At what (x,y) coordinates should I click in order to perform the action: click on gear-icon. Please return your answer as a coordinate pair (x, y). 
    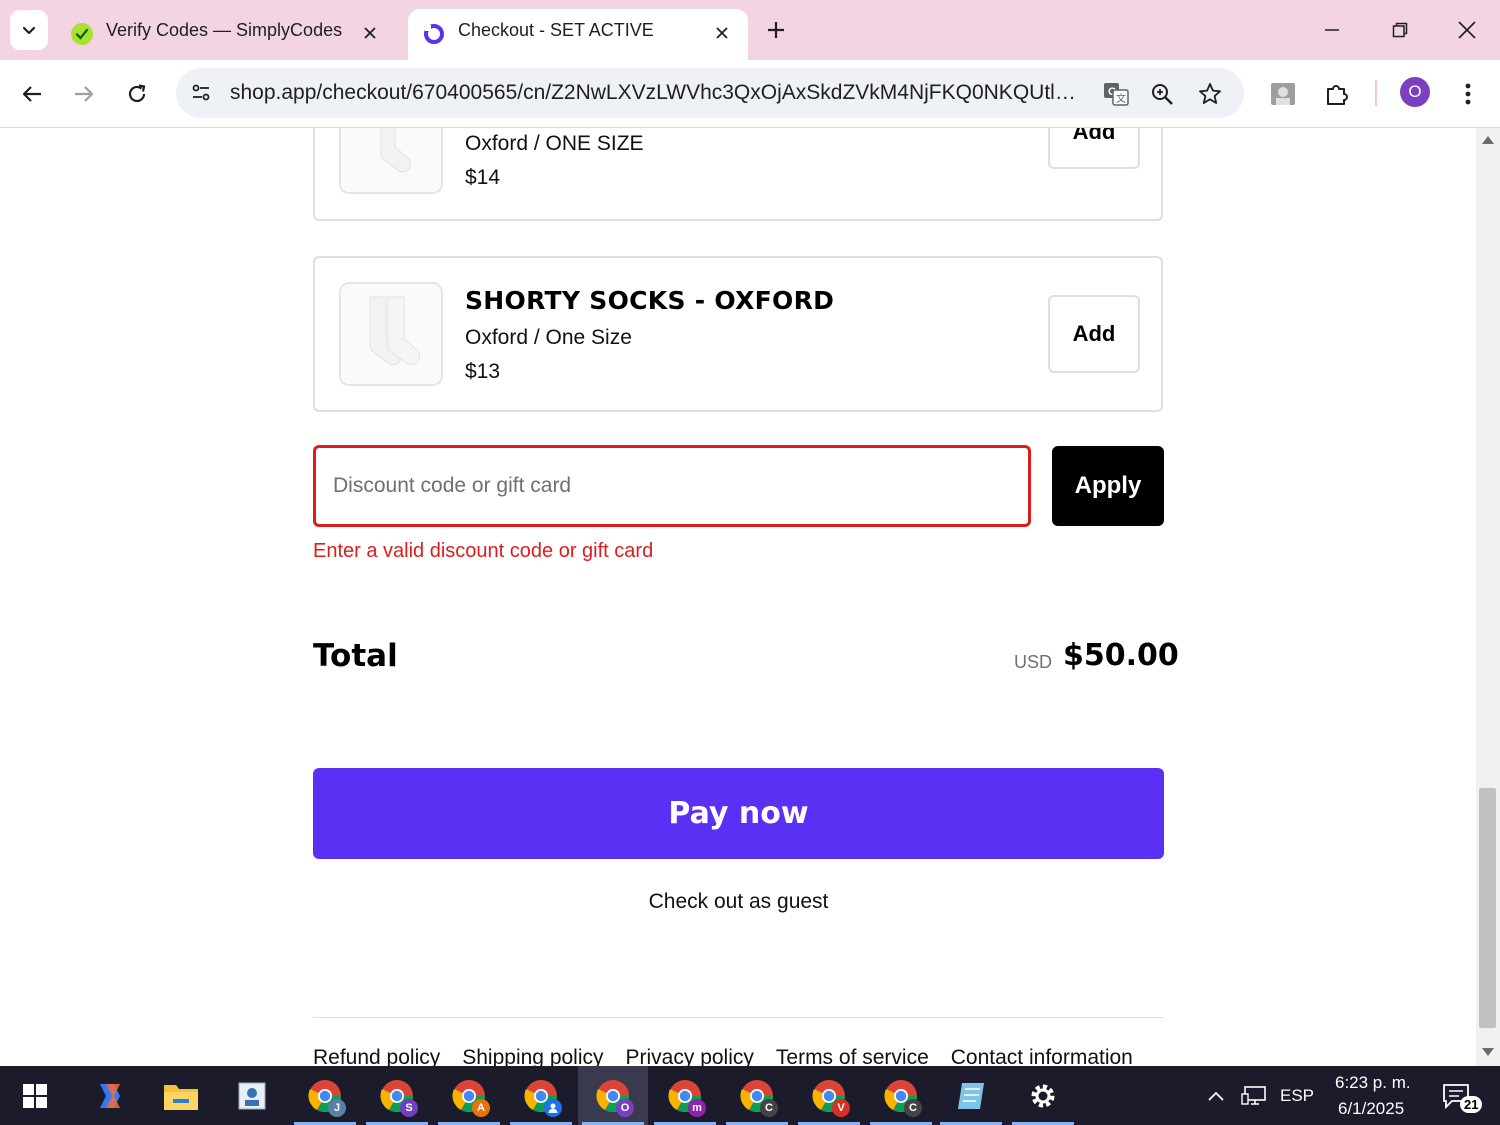
    Looking at the image, I should click on (1043, 1095).